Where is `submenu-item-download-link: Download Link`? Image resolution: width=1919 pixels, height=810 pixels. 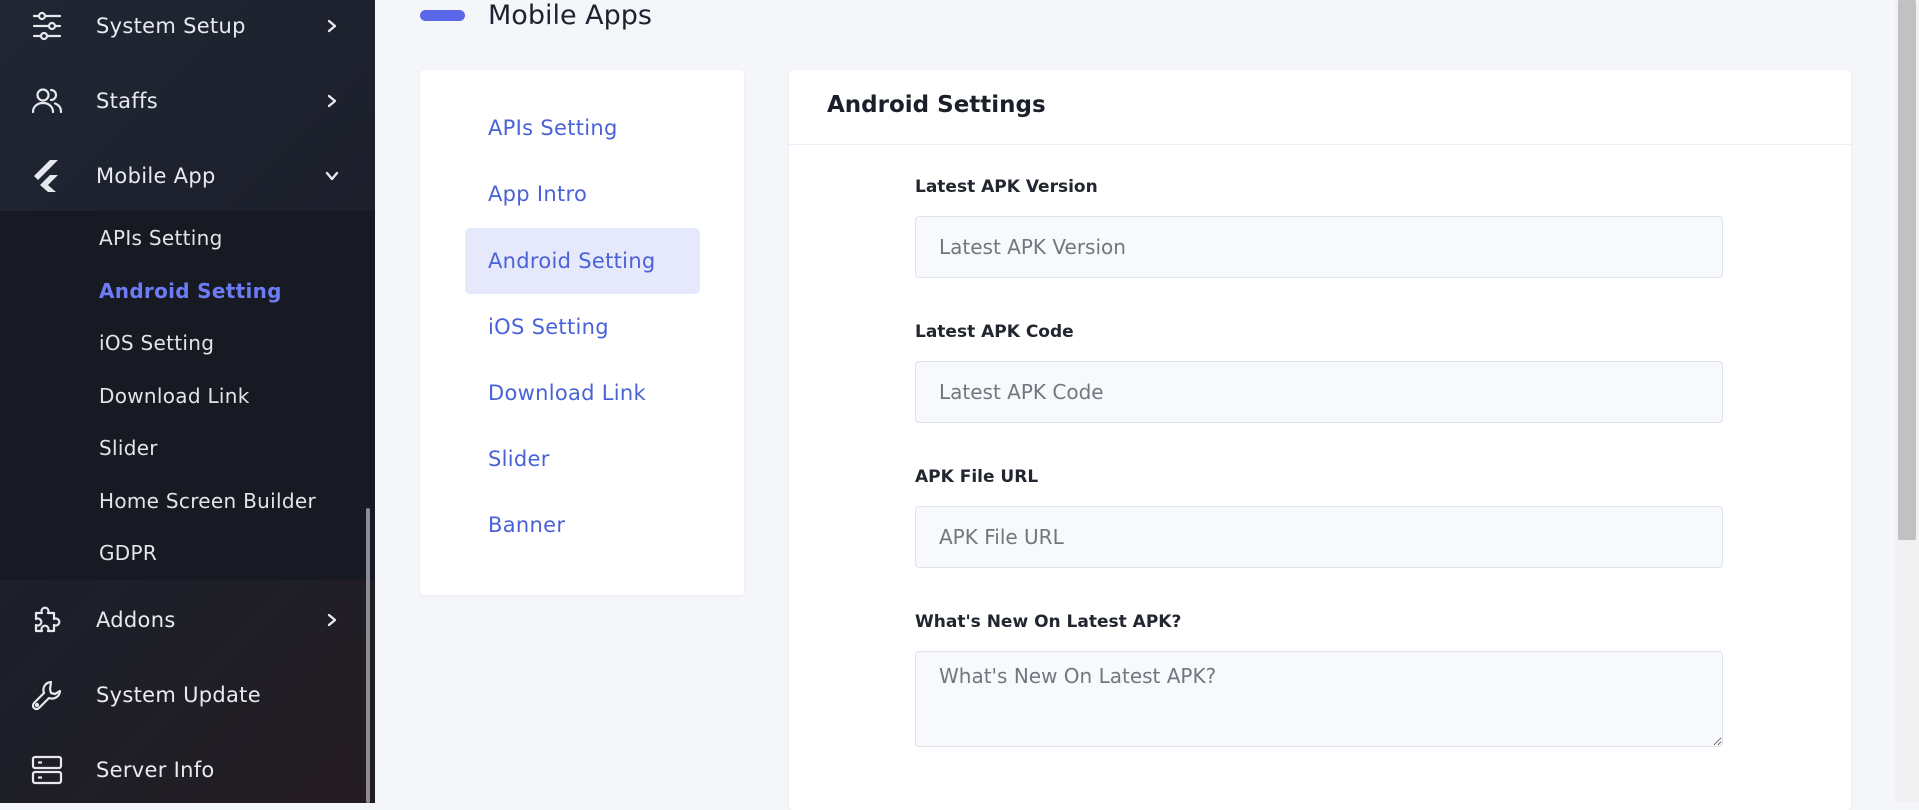
submenu-item-download-link: Download Link is located at coordinates (174, 396).